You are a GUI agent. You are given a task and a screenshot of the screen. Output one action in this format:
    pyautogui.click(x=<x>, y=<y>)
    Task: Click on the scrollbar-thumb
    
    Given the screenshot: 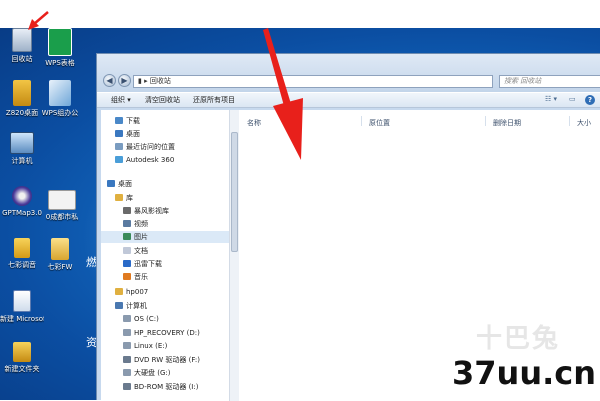 What is the action you would take?
    pyautogui.click(x=234, y=192)
    